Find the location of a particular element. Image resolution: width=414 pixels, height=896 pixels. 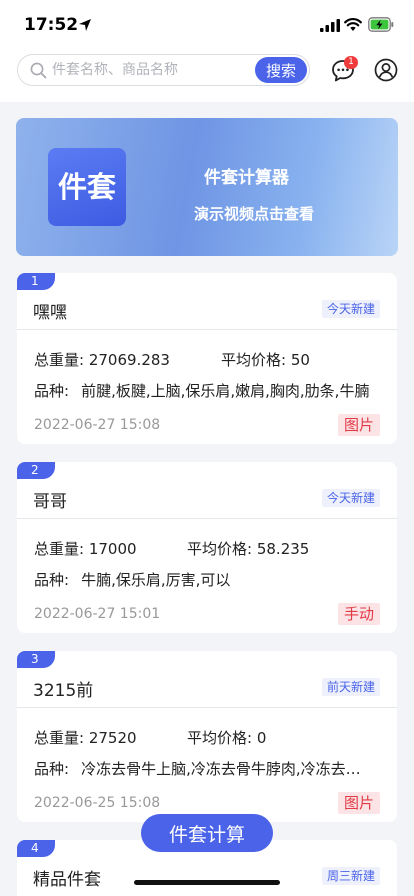

card-index: 1 is located at coordinates (36, 281).